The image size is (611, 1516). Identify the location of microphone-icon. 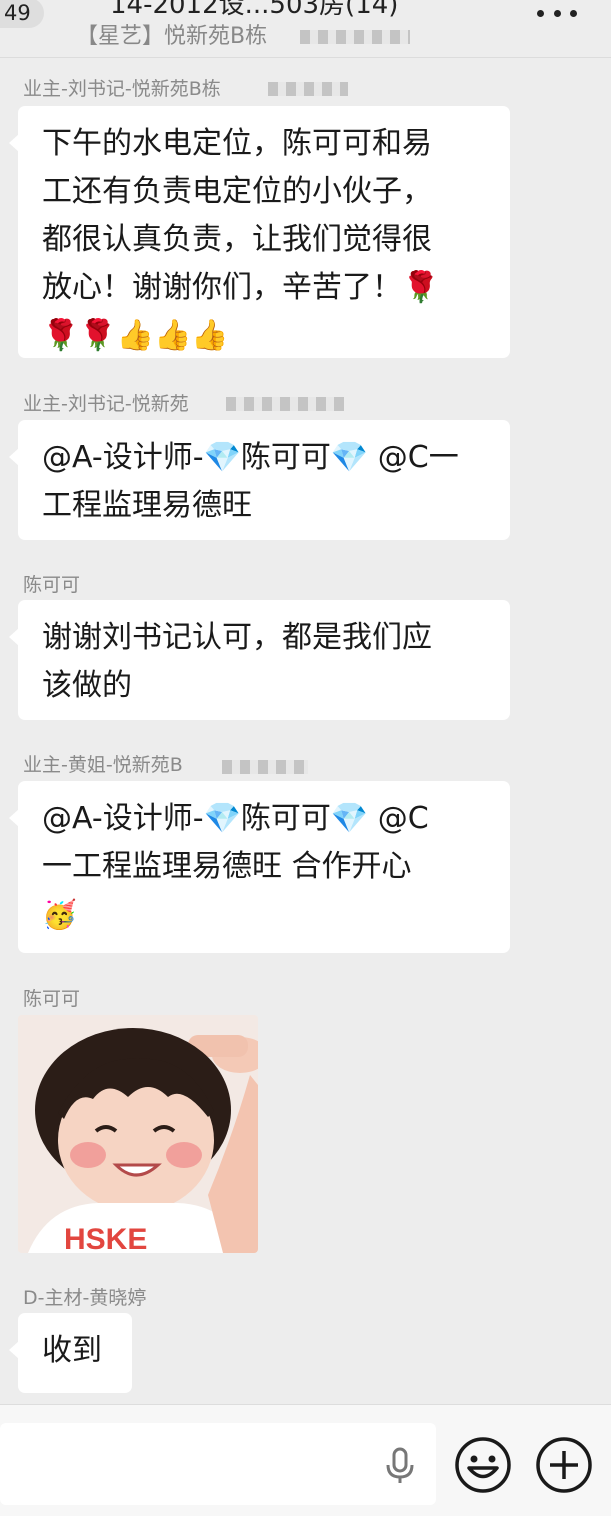
(400, 1465).